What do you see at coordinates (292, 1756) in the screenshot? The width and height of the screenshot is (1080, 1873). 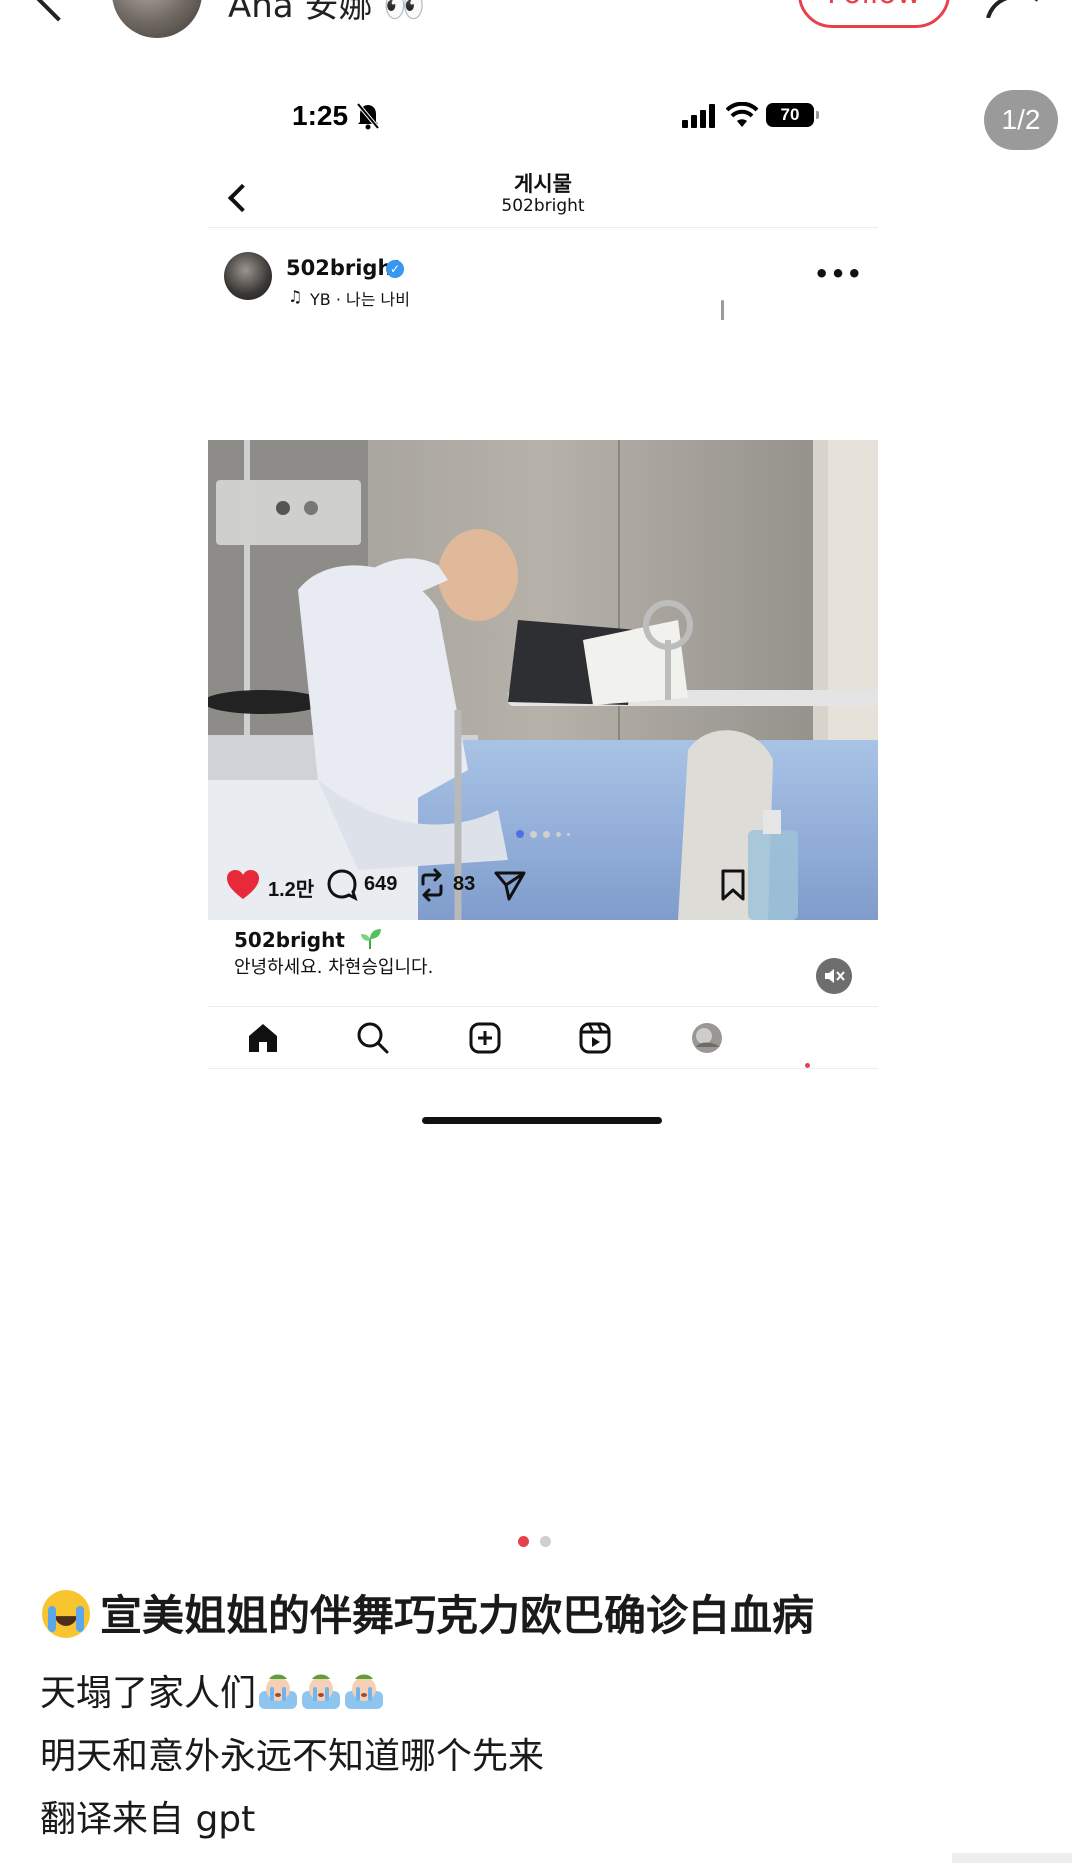 I see `post-line-2: 明天和意外永远不知道哪个先来` at bounding box center [292, 1756].